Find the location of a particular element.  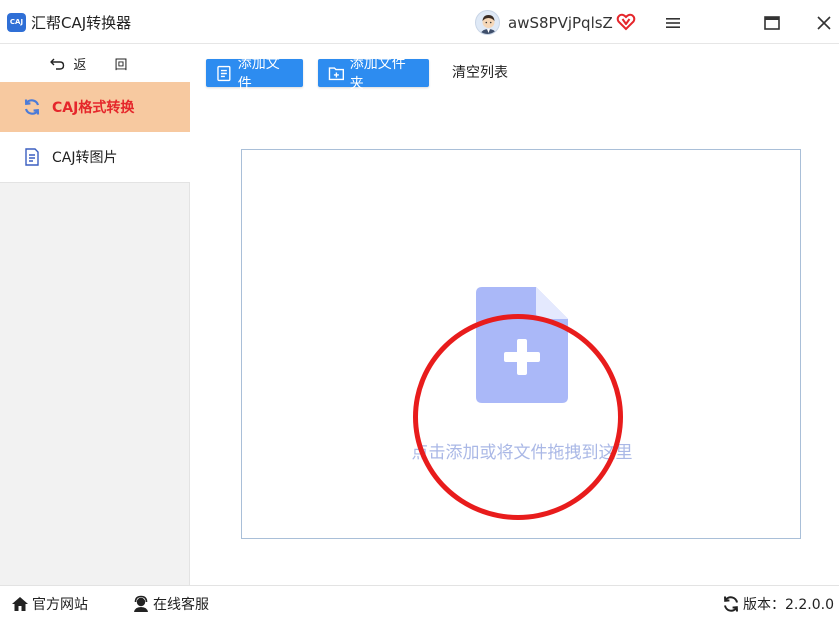

clear-list-button: 清空列表 is located at coordinates (480, 73).